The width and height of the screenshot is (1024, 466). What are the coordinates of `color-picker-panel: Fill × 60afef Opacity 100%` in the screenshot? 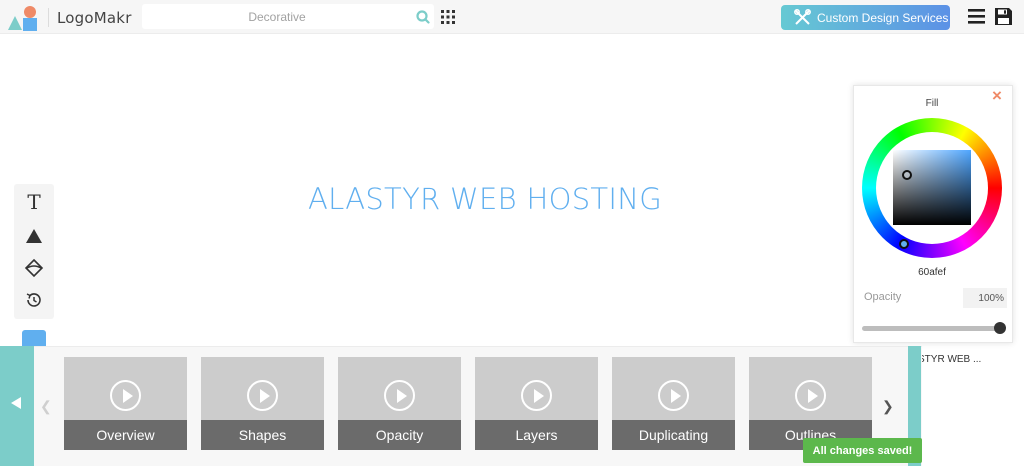 It's located at (933, 214).